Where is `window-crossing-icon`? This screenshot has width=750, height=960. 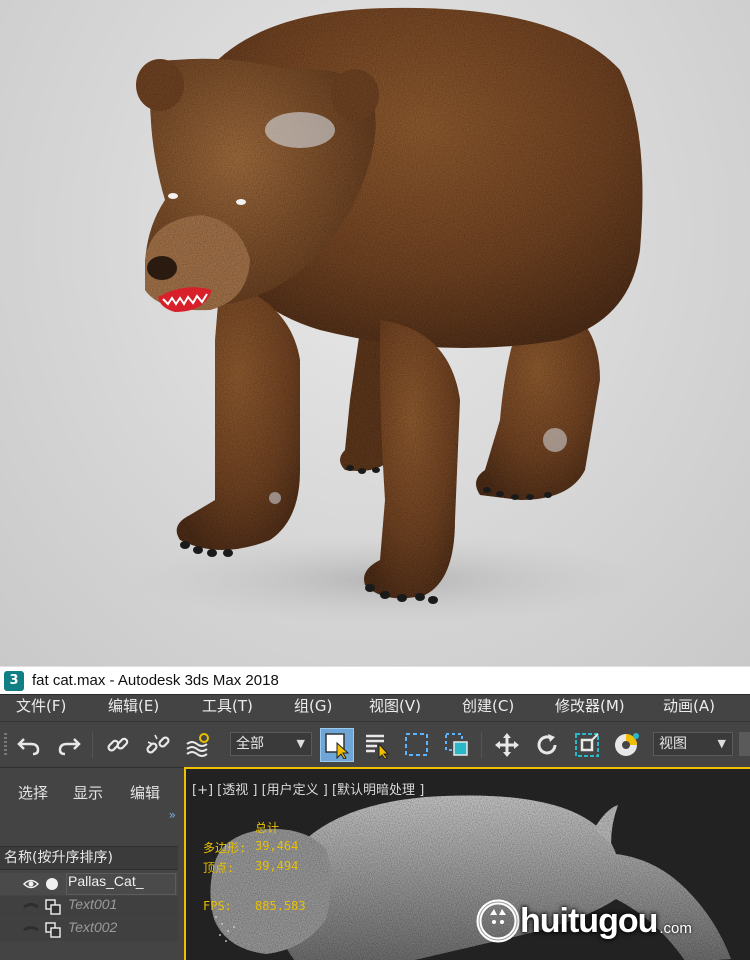 window-crossing-icon is located at coordinates (457, 745).